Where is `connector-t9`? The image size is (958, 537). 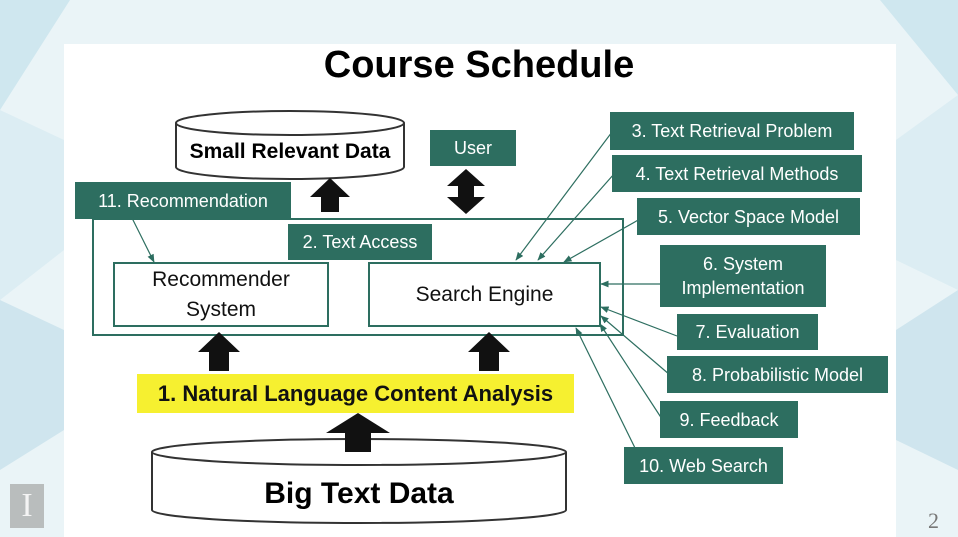
connector-t9 is located at coordinates (631, 371).